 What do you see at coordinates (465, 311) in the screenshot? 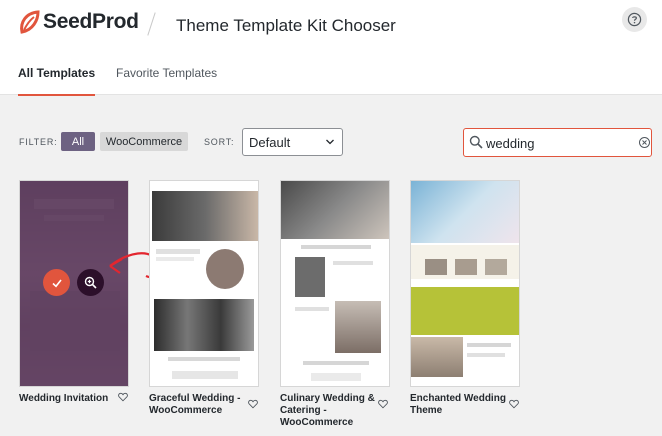
I see `thumbnail-accent-section` at bounding box center [465, 311].